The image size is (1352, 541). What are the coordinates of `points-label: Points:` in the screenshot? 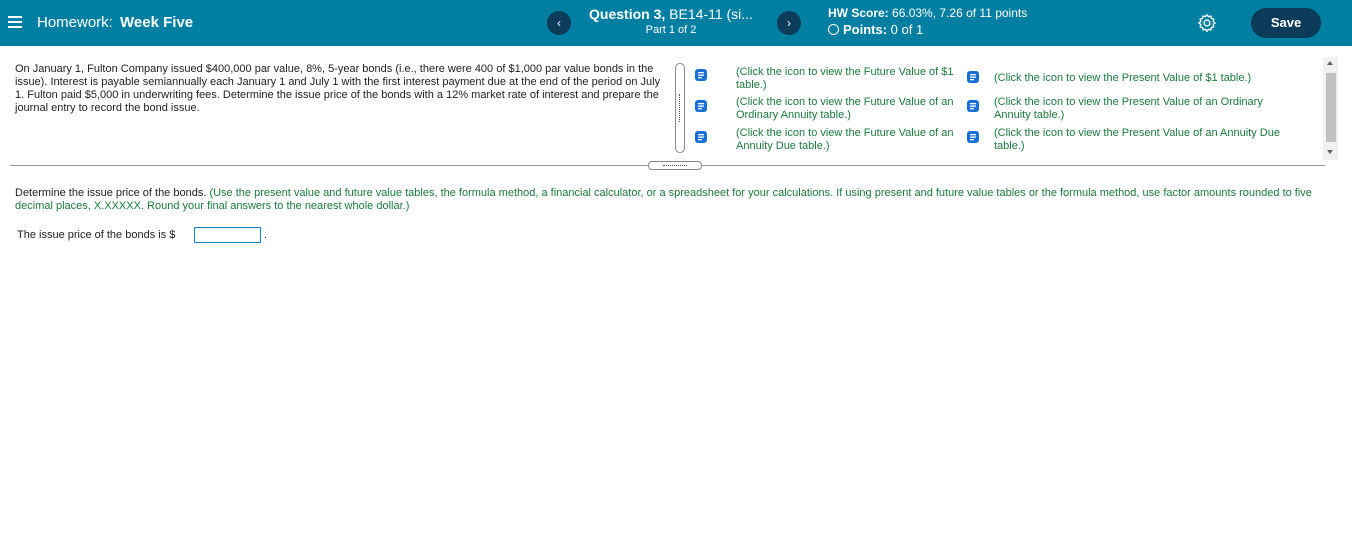 It's located at (865, 29).